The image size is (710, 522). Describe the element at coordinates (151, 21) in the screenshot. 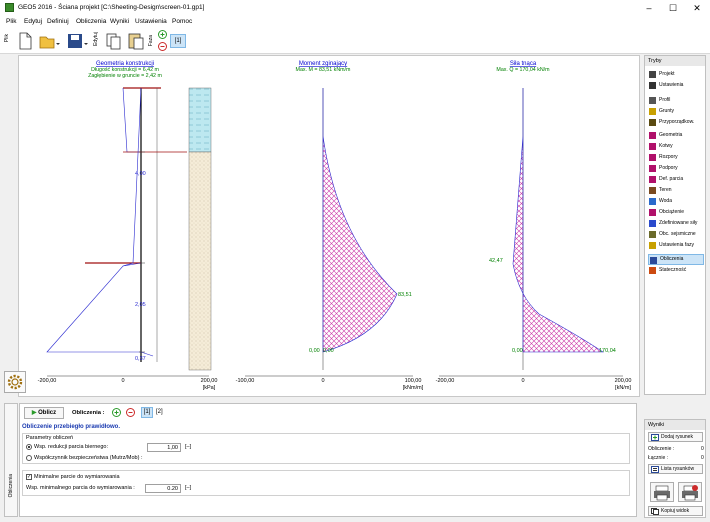

I see `menu-ustawienia: Ustawienia` at that location.